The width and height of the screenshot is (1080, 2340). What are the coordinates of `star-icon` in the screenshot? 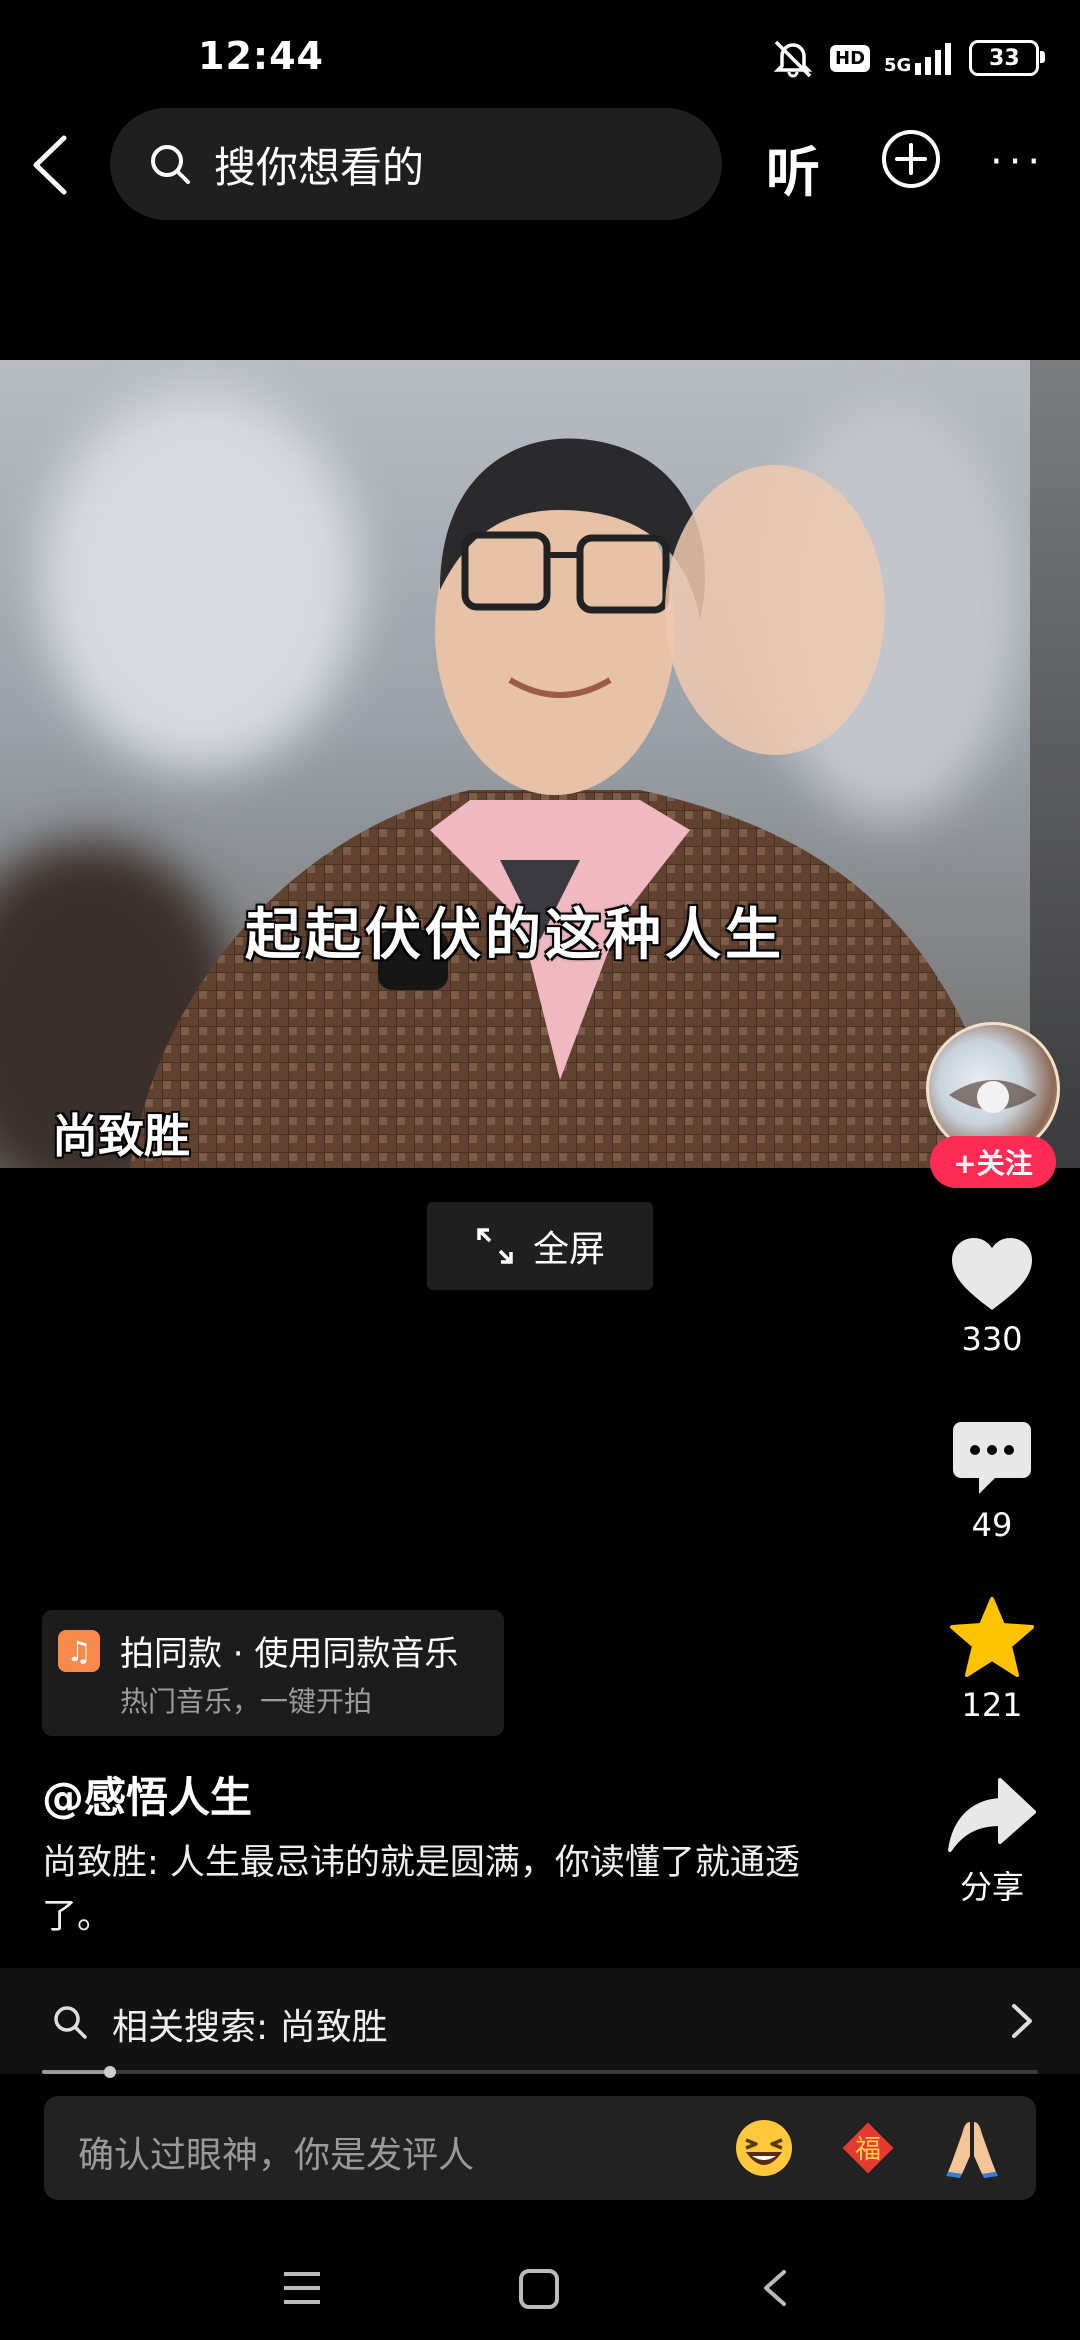 It's located at (992, 1637).